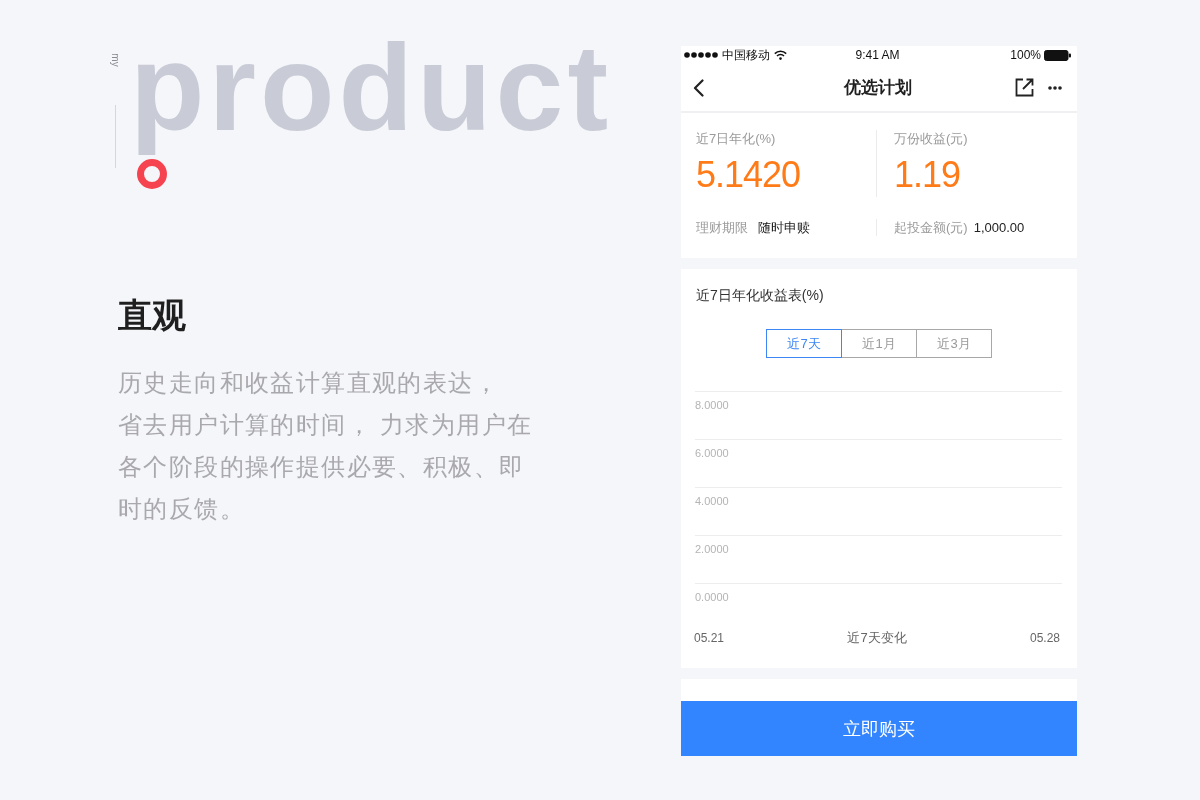  What do you see at coordinates (746, 55) in the screenshot?
I see `carrier-text: 中国移动` at bounding box center [746, 55].